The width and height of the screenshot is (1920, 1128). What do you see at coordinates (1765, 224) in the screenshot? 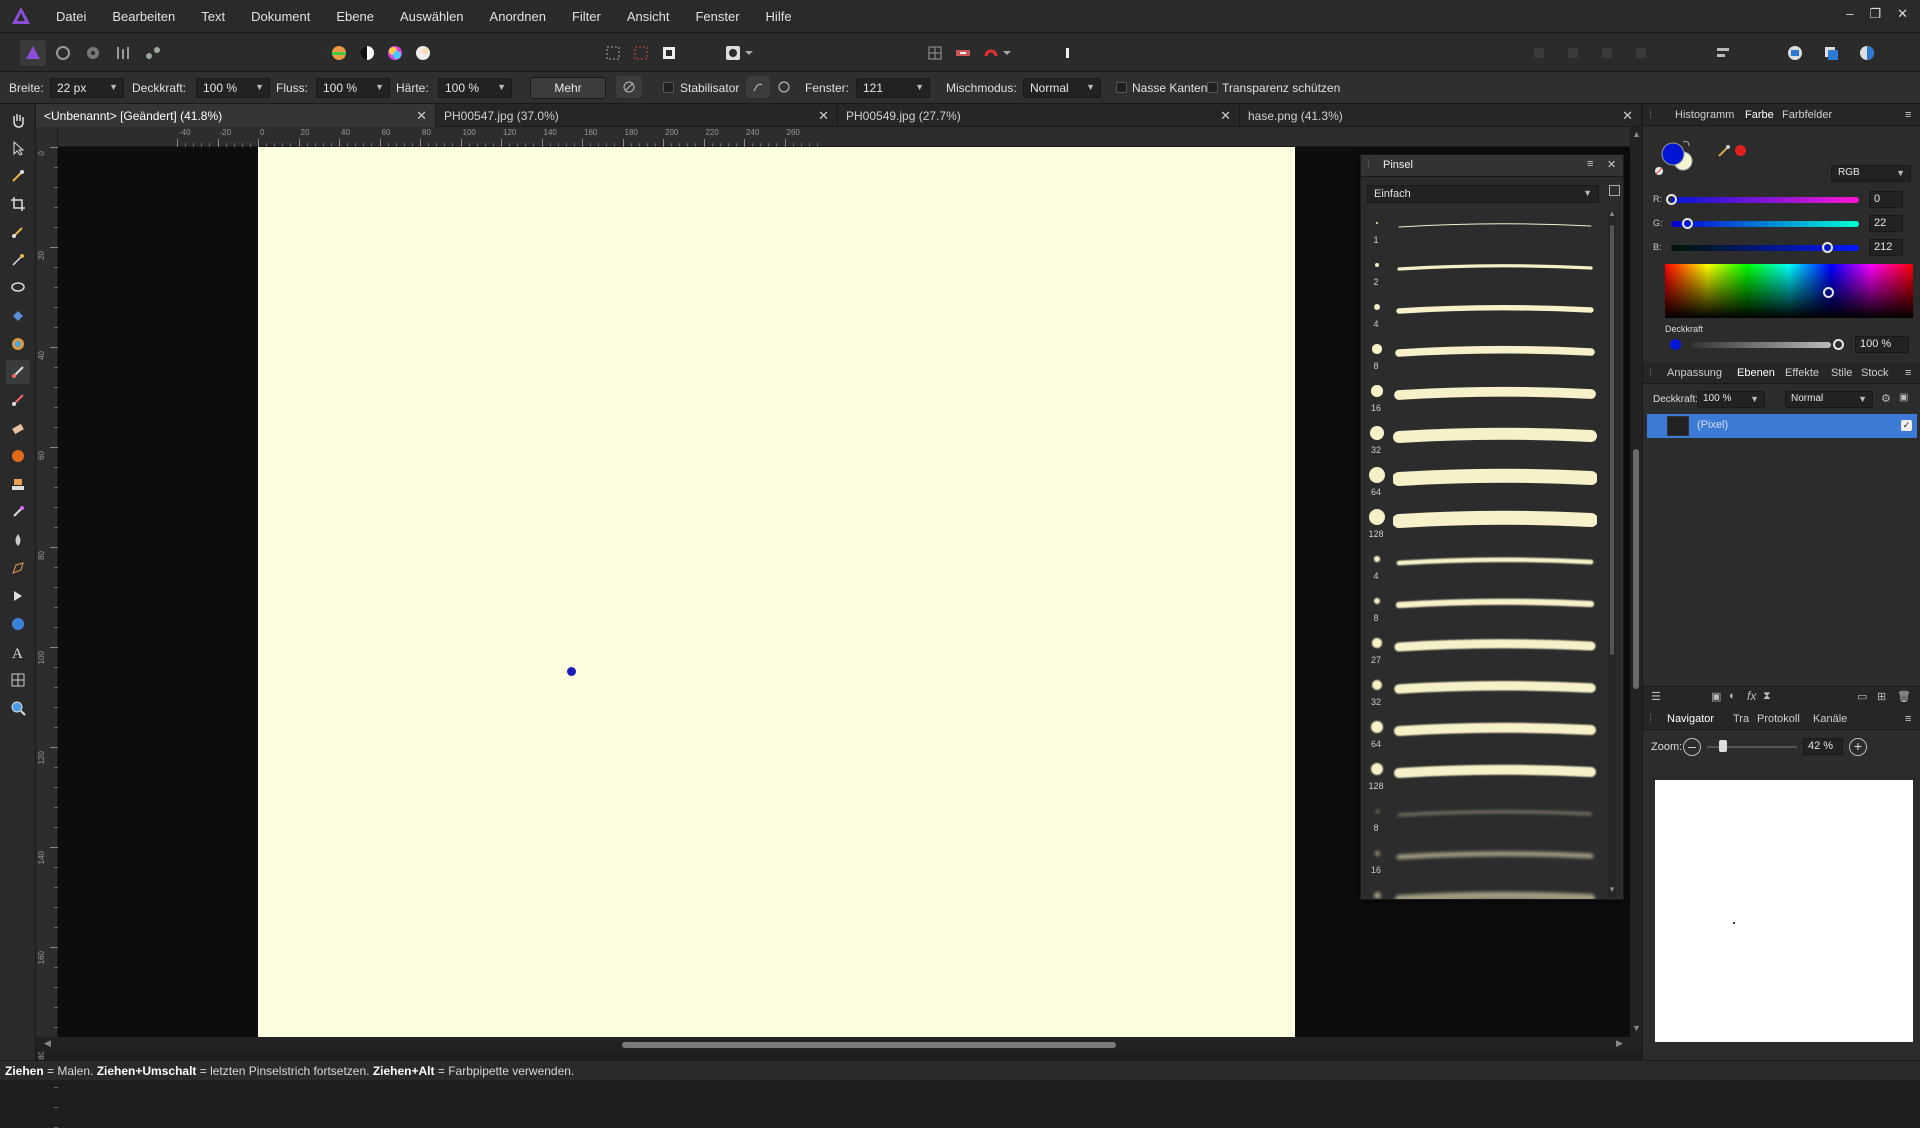
I see `g-slider` at bounding box center [1765, 224].